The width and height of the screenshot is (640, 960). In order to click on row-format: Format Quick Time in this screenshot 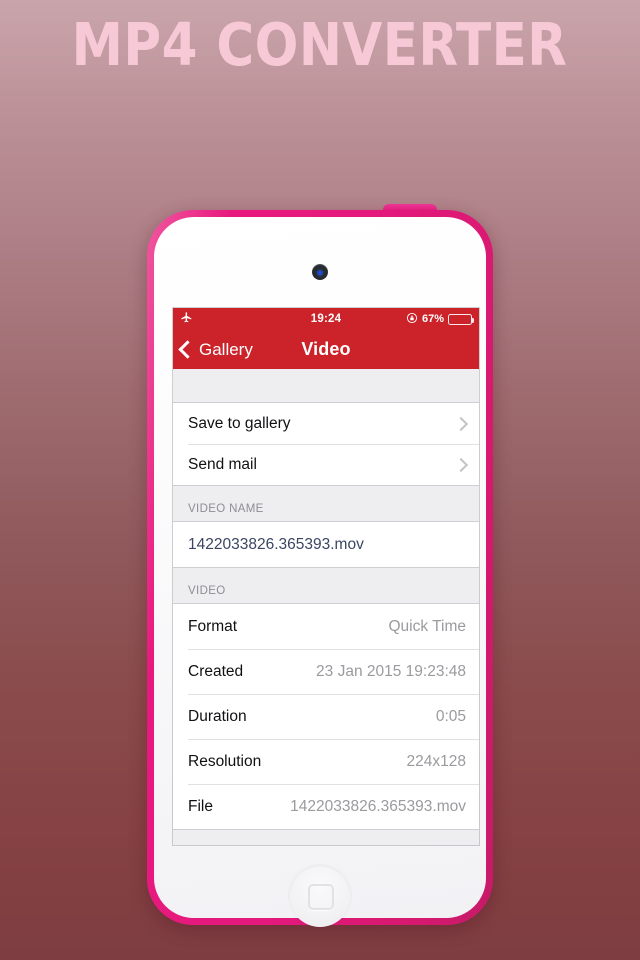, I will do `click(326, 626)`.